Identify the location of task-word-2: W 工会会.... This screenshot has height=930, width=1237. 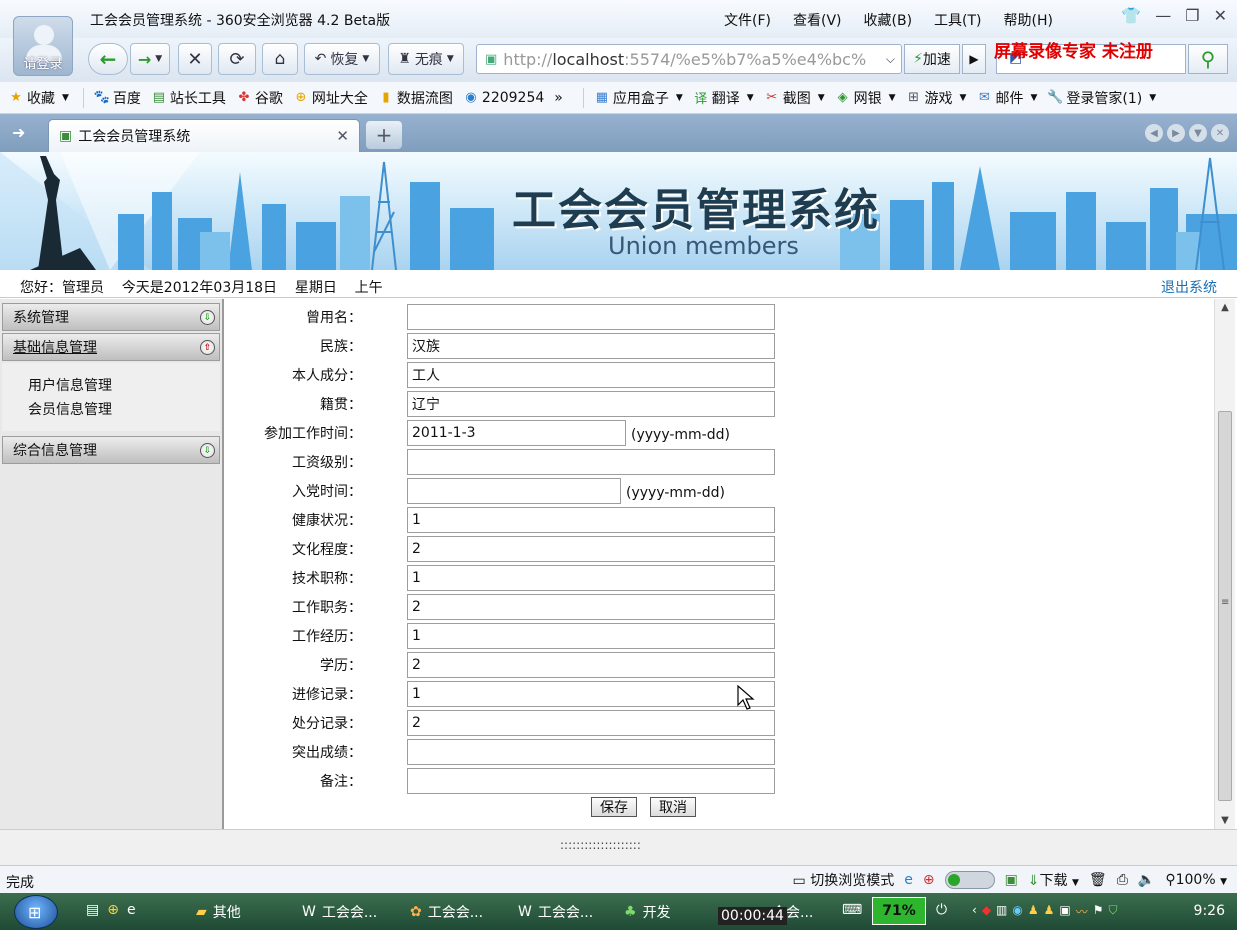
(555, 912).